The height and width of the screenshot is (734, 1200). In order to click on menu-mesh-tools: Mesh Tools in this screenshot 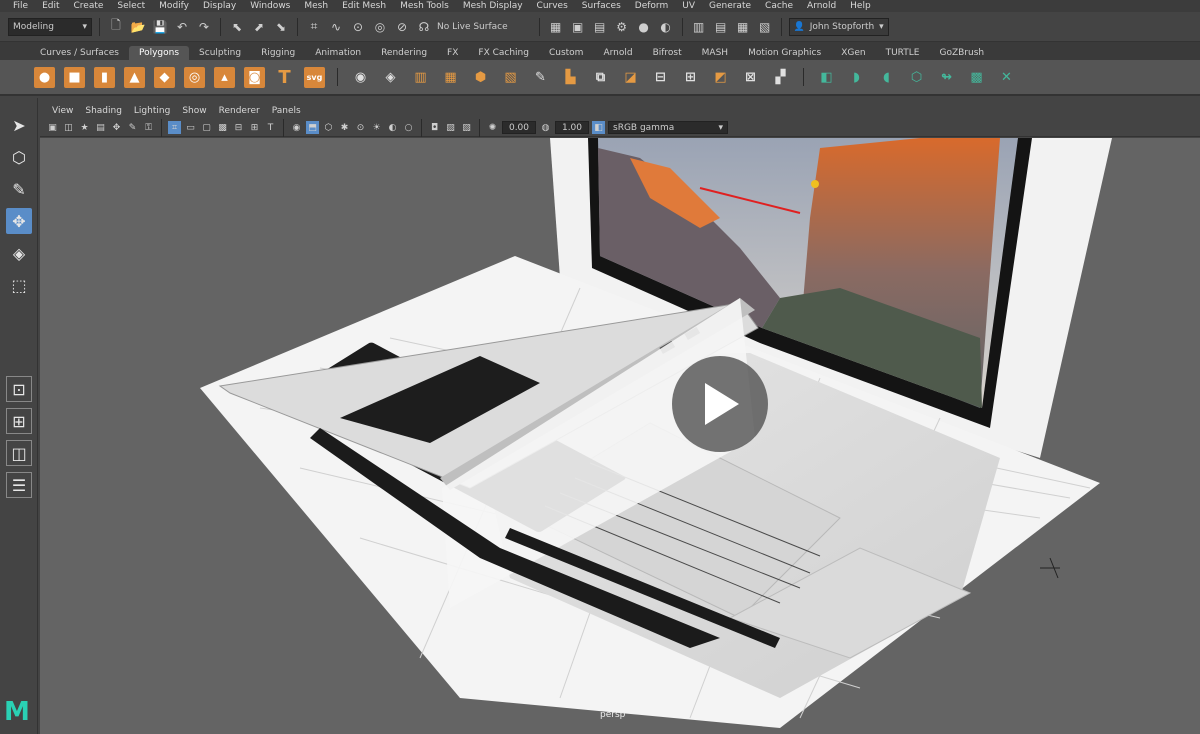, I will do `click(424, 6)`.